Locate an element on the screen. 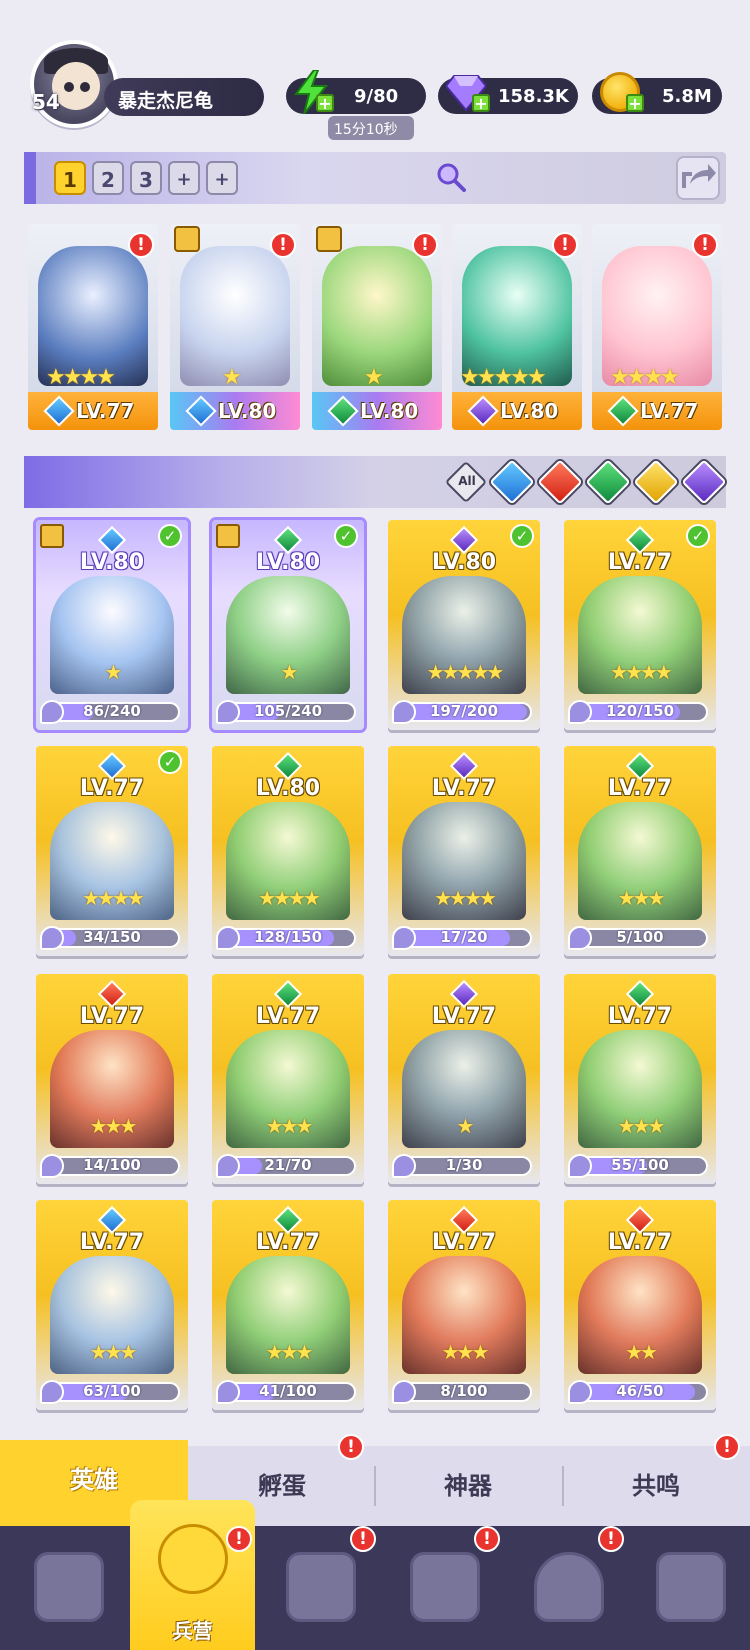 The image size is (750, 1650). share-button is located at coordinates (698, 178).